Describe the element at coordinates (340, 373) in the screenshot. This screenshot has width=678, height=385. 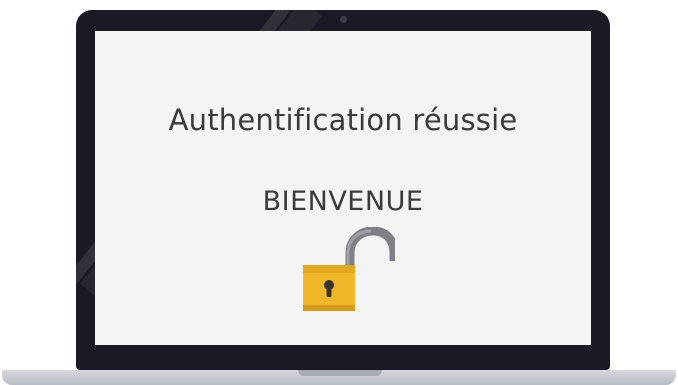
I see `laptop-base-notch` at that location.